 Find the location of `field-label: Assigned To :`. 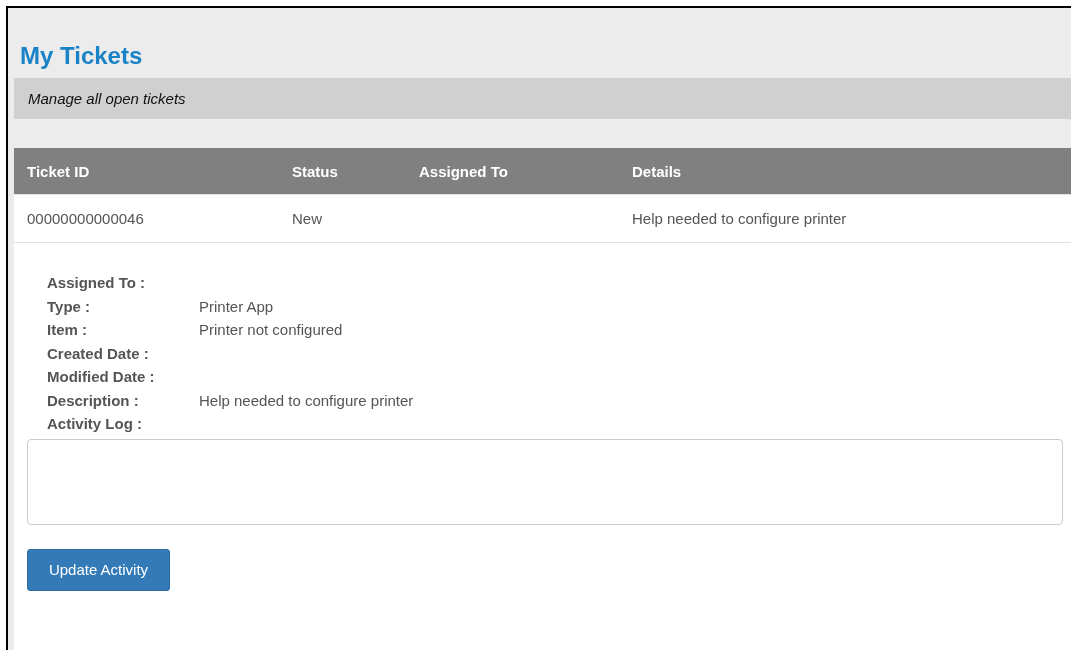

field-label: Assigned To : is located at coordinates (97, 283).